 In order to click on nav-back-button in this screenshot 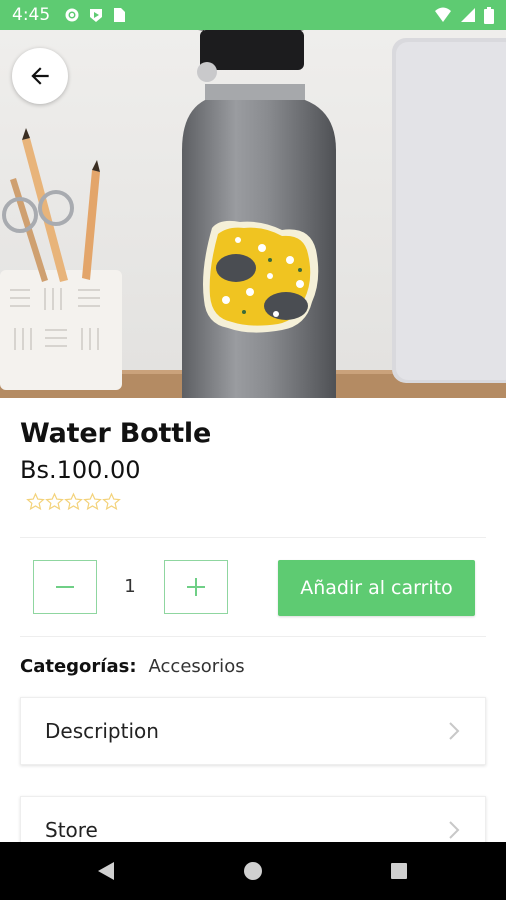, I will do `click(106, 871)`.